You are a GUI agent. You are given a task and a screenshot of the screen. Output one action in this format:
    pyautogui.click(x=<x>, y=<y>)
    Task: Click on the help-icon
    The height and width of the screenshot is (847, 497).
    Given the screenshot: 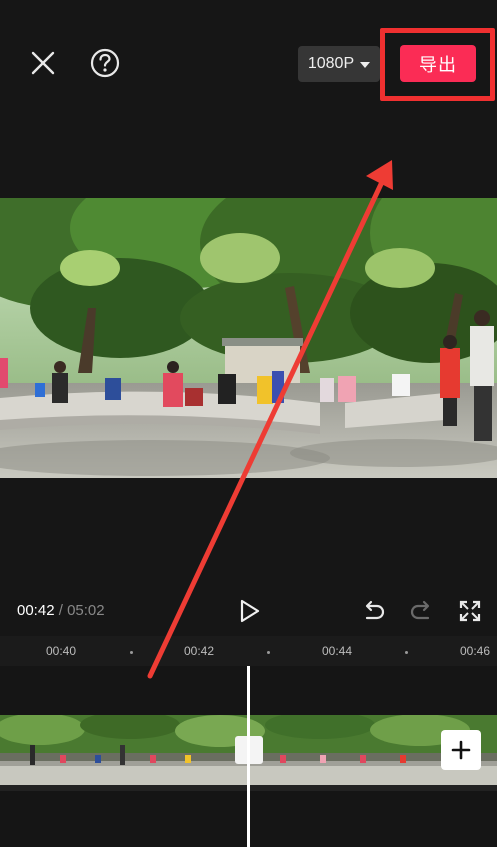 What is the action you would take?
    pyautogui.click(x=105, y=63)
    